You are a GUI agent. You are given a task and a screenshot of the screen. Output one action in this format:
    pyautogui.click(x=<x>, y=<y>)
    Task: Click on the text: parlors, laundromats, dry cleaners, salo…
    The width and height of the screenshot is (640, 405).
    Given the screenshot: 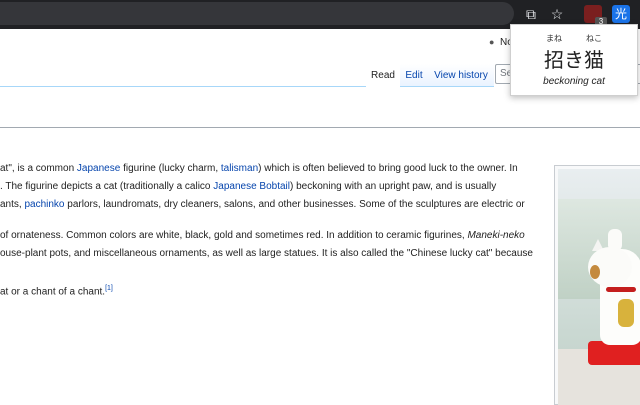 What is the action you would take?
    pyautogui.click(x=294, y=204)
    